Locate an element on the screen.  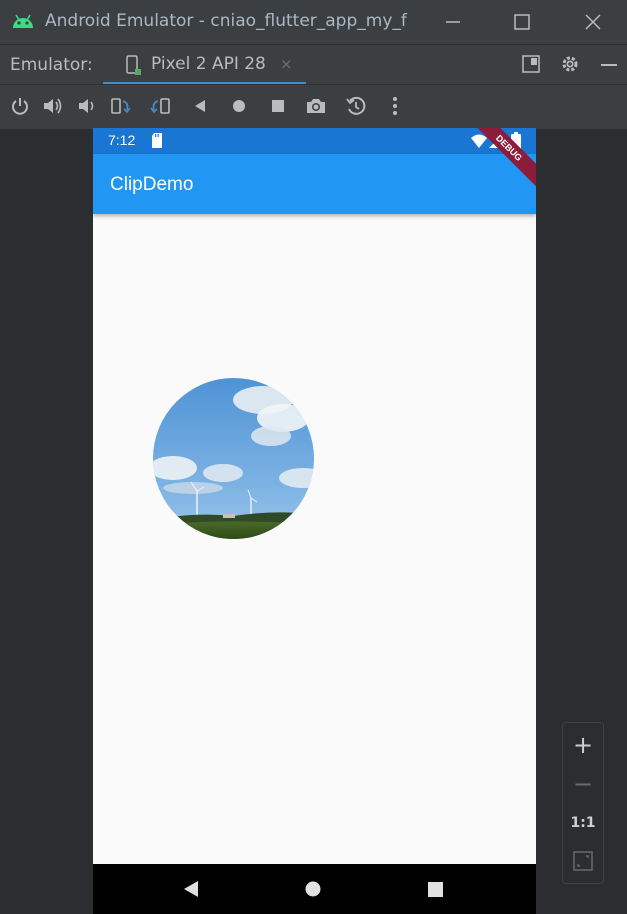
snapshot-icon is located at coordinates (356, 106).